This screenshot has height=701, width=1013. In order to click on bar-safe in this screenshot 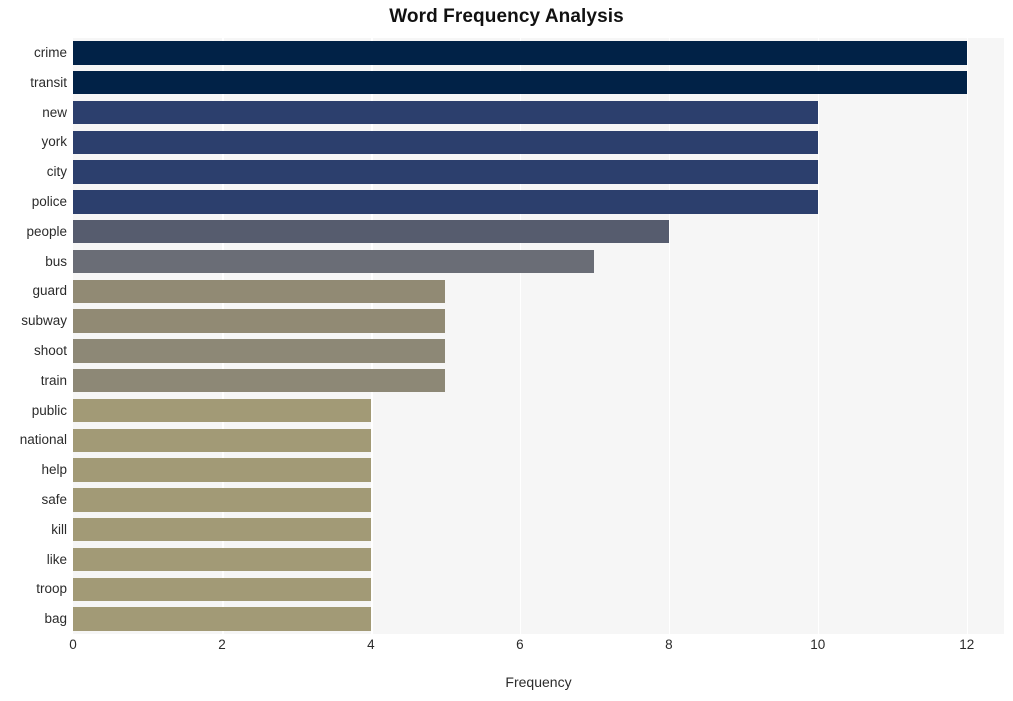, I will do `click(222, 500)`.